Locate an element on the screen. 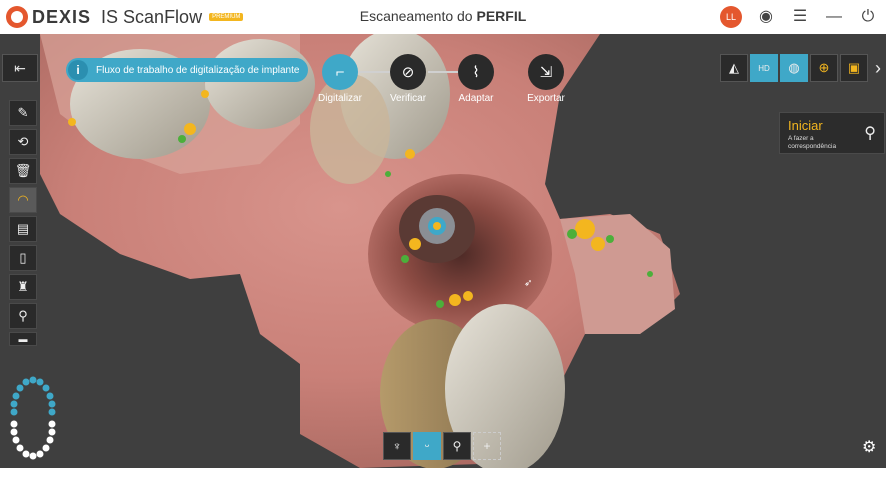  record-icon: ◉ is located at coordinates (766, 17).